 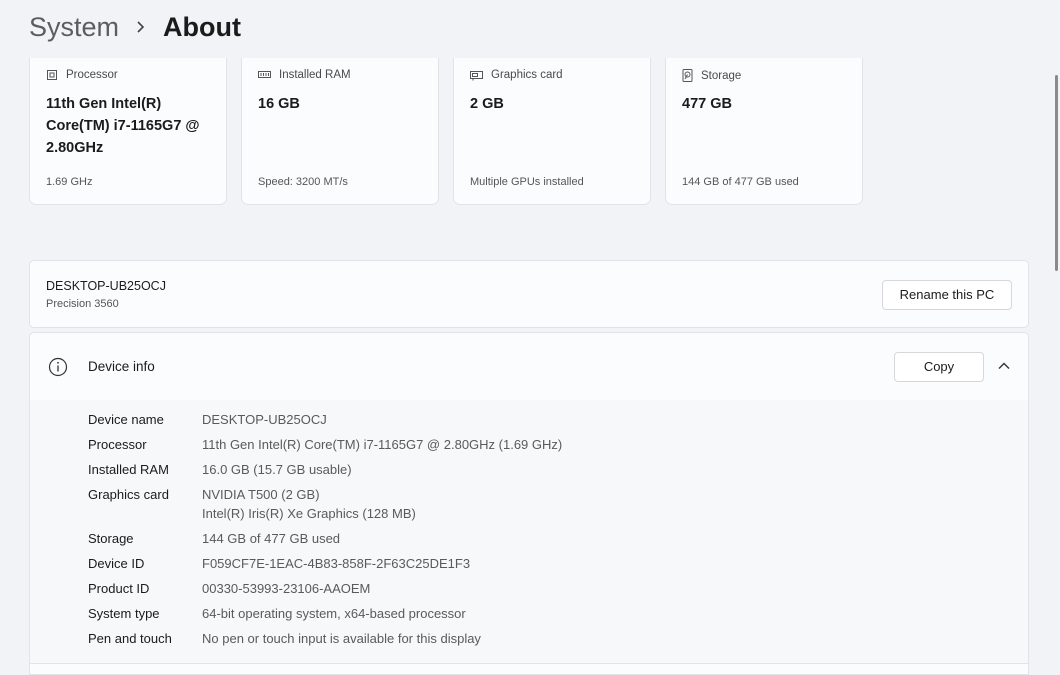 What do you see at coordinates (740, 182) in the screenshot?
I see `card-subtext: 144 GB of 477 GB used` at bounding box center [740, 182].